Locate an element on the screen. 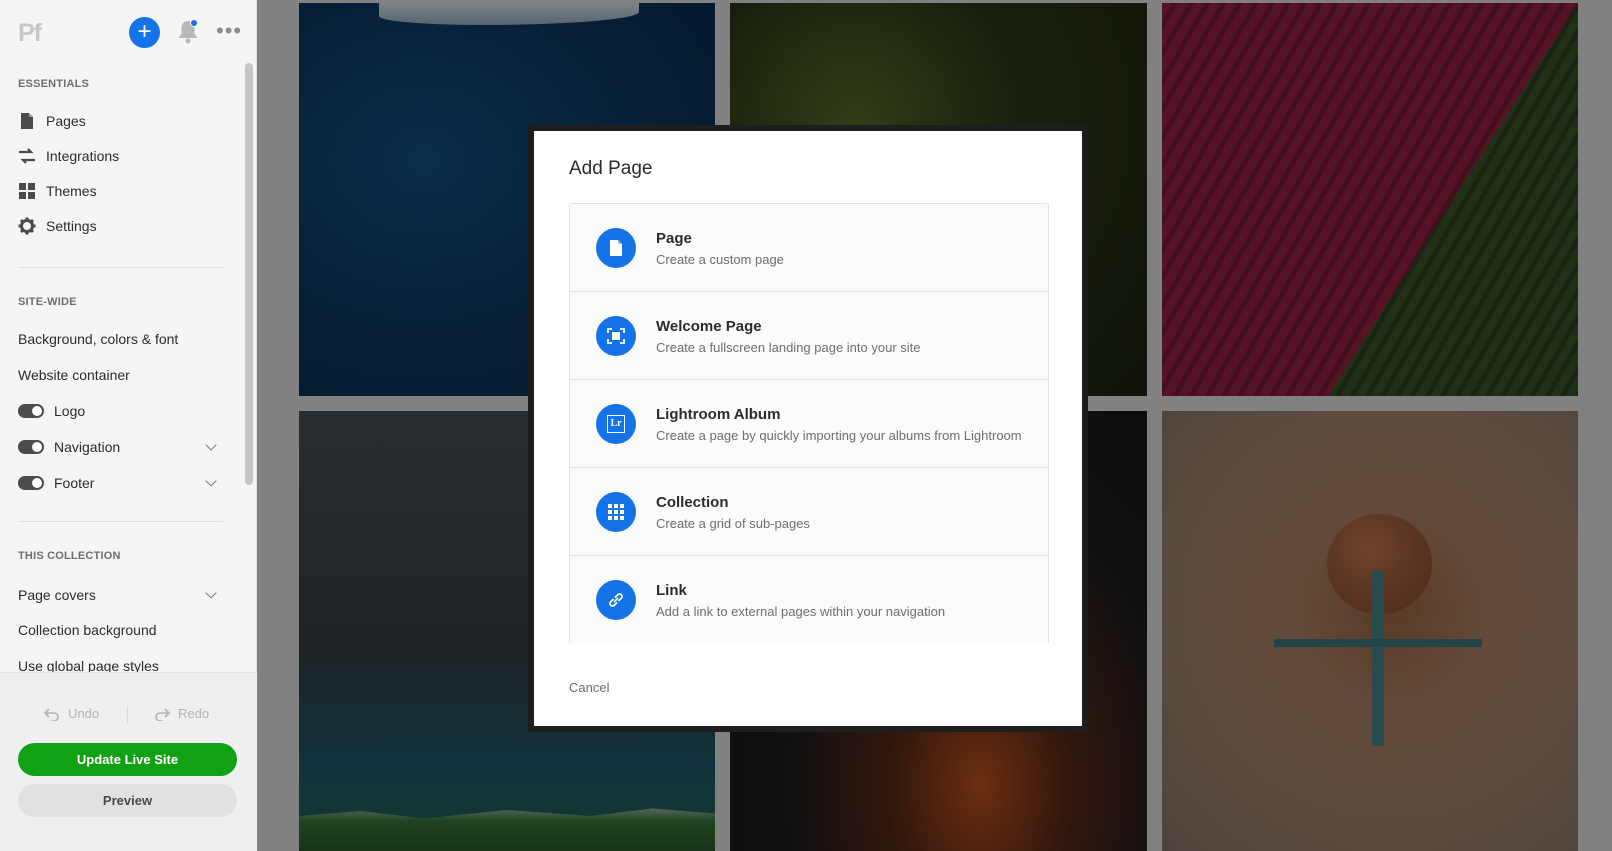  option-collection: Collection Create a grid of sub-pages is located at coordinates (809, 512).